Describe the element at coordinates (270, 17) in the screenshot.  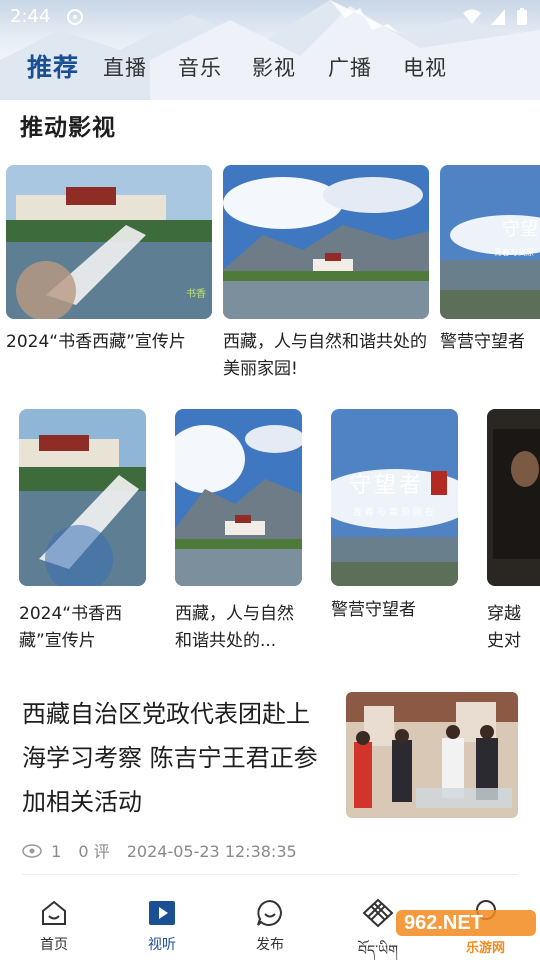
I see `status-bar: 2:44` at that location.